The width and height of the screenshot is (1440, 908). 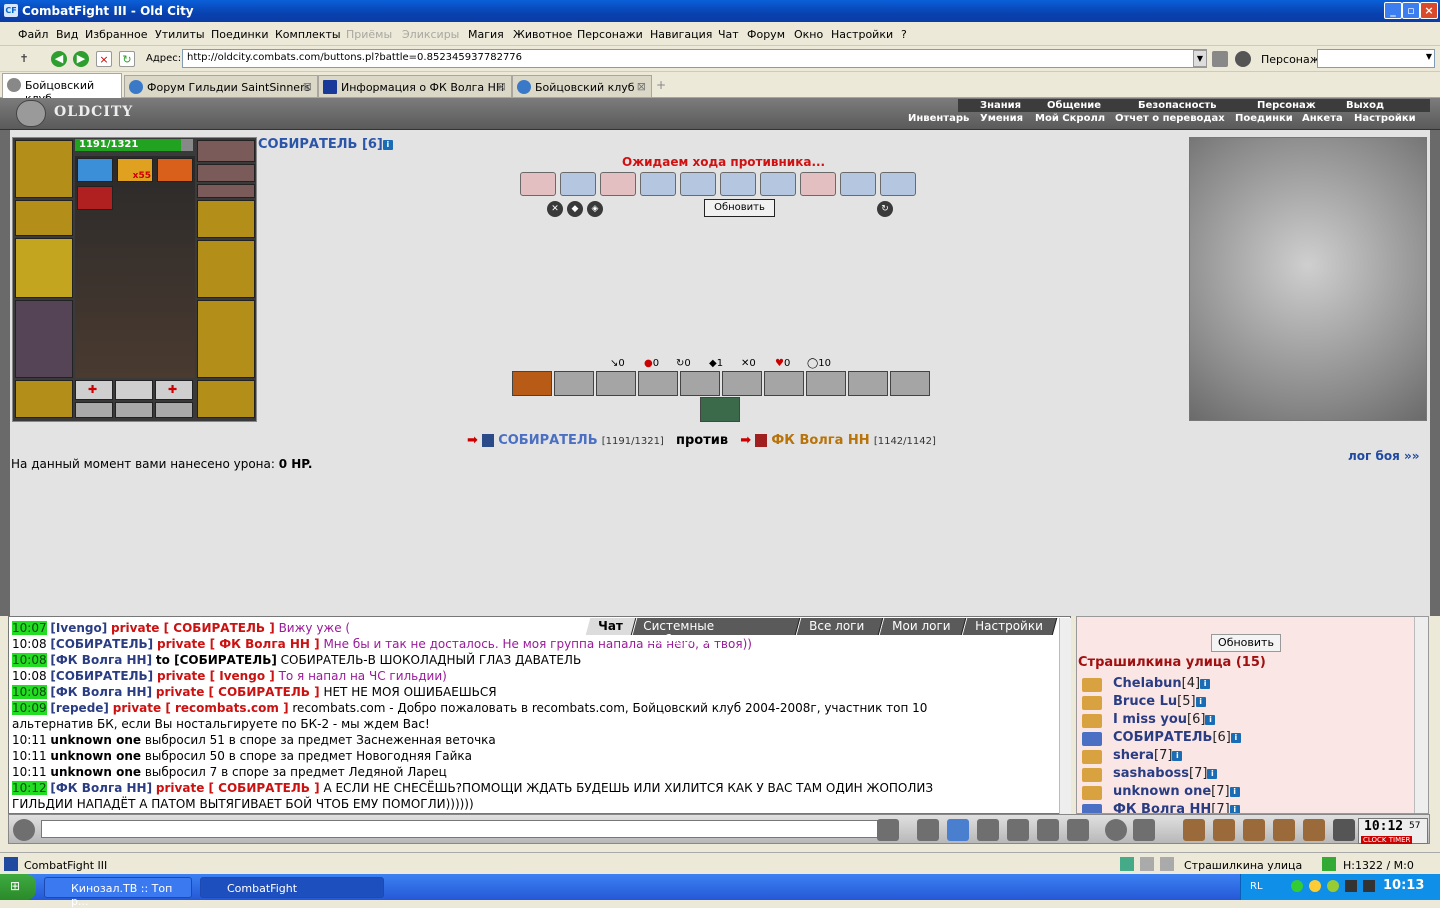 I want to click on close-tab-icon: ⊠, so click(x=641, y=86).